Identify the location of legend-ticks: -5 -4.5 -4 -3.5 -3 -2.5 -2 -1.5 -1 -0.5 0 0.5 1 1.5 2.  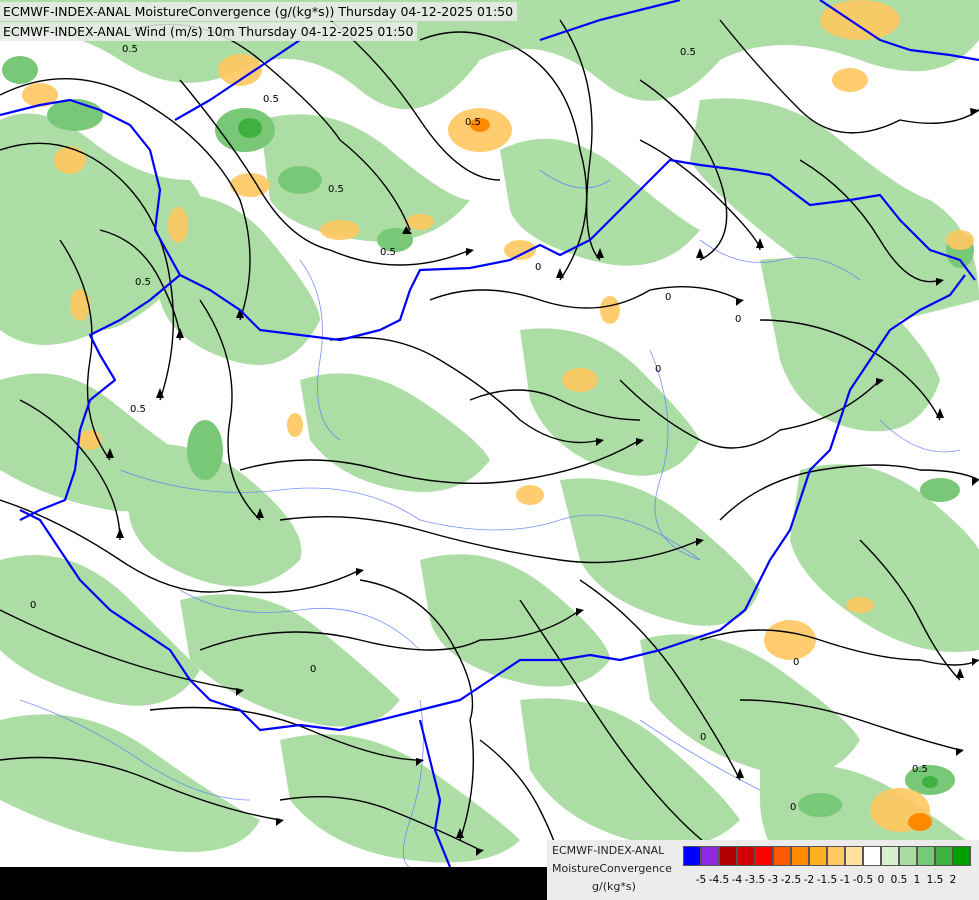
(828, 881).